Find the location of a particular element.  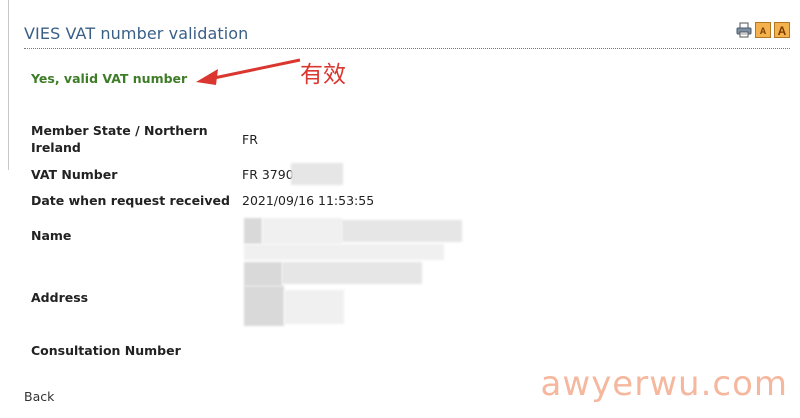

page-title: VIES VAT number validation is located at coordinates (136, 33).